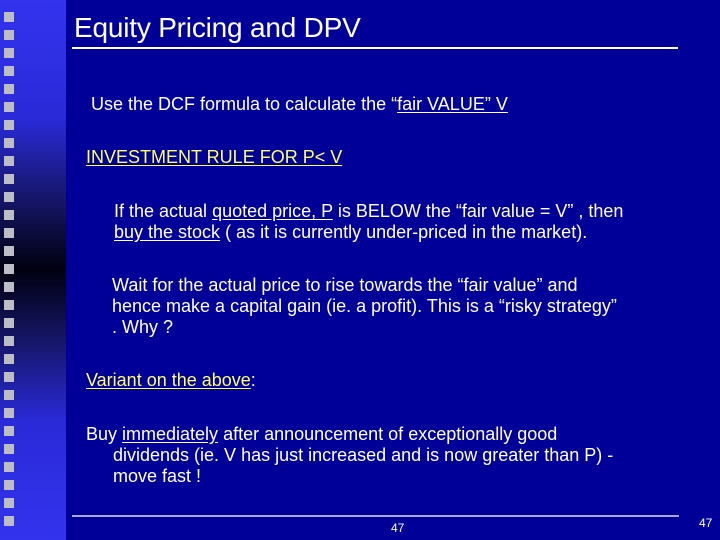 The image size is (720, 540). I want to click on footer-page-number: 47, so click(398, 528).